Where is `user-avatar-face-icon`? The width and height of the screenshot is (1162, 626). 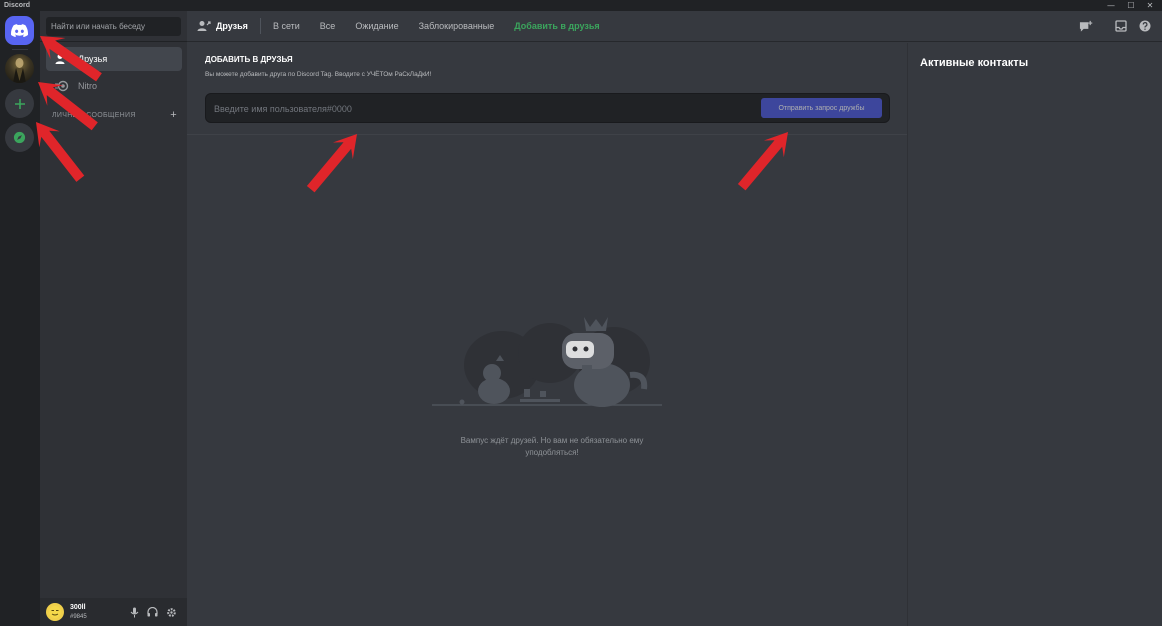 user-avatar-face-icon is located at coordinates (55, 612).